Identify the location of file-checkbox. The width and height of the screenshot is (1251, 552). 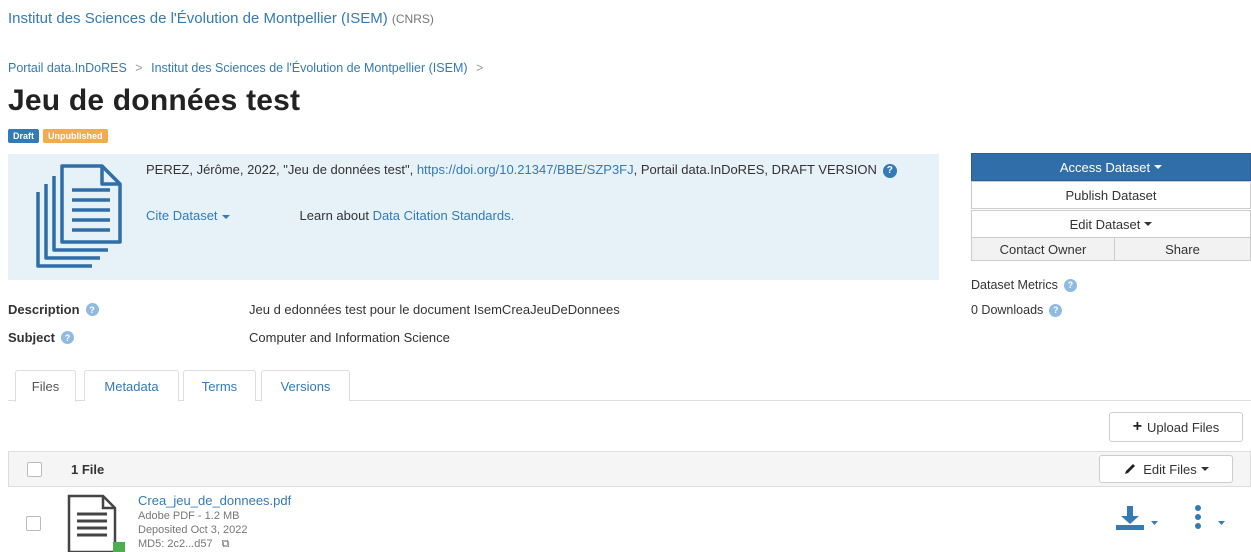
(33, 523).